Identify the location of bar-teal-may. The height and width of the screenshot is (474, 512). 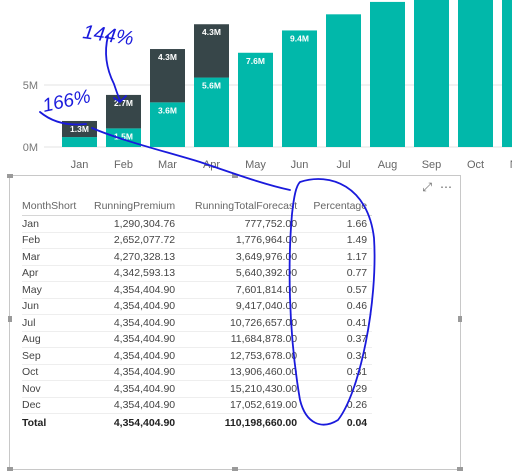
(255, 100).